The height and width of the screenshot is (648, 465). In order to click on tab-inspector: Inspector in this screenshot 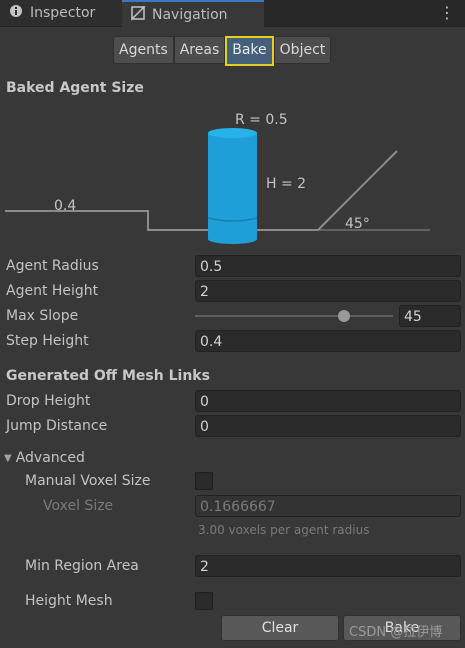, I will do `click(65, 13)`.